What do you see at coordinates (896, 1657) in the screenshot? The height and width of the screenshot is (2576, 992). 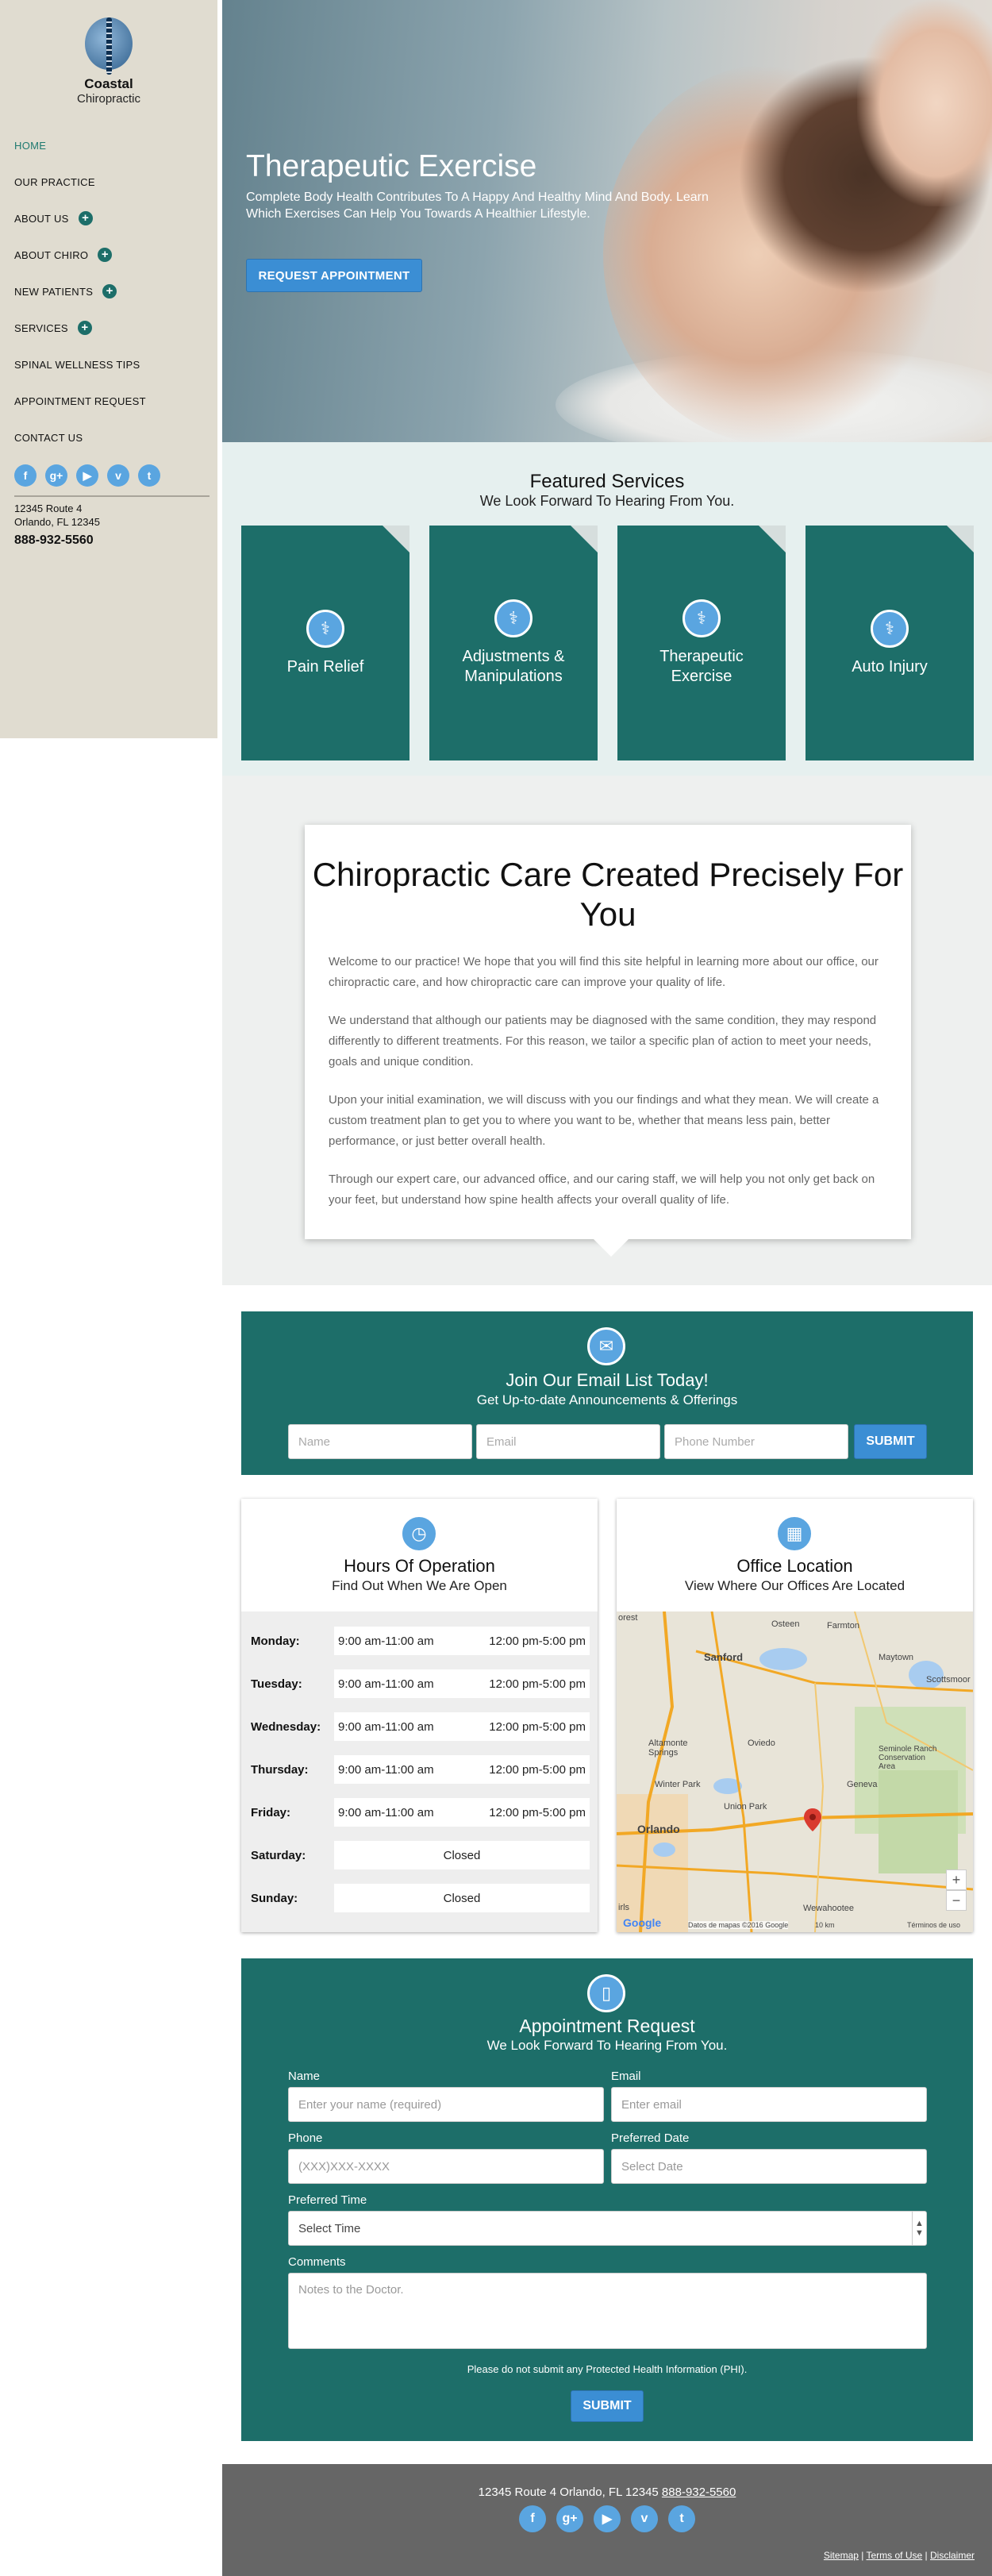 I see `map-label: Maytown` at bounding box center [896, 1657].